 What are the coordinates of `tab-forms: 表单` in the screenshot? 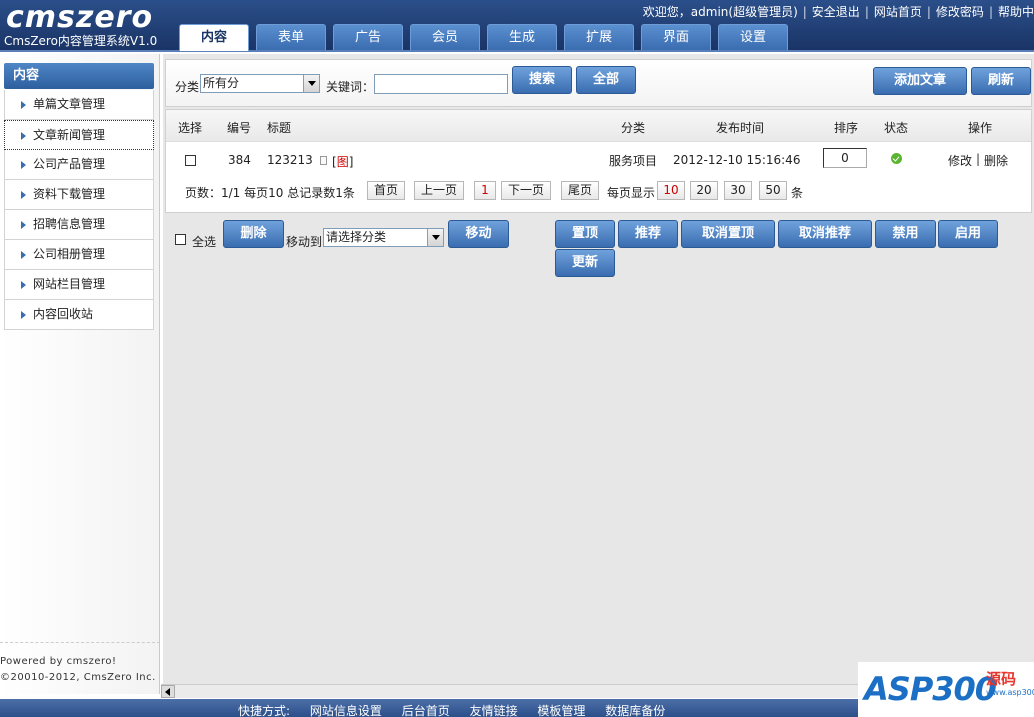 It's located at (291, 37).